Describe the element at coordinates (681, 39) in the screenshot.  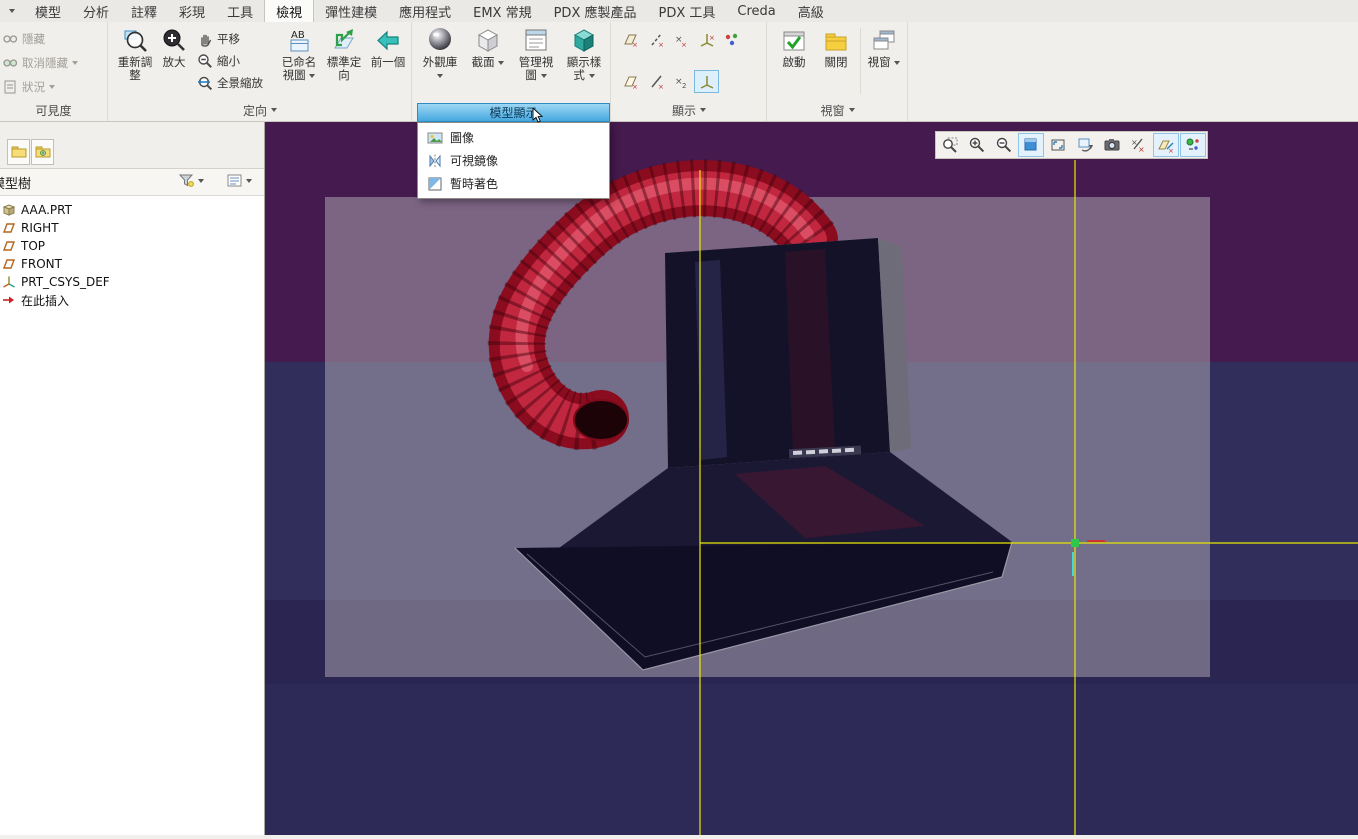
I see `point-display-toggle: × ×` at that location.